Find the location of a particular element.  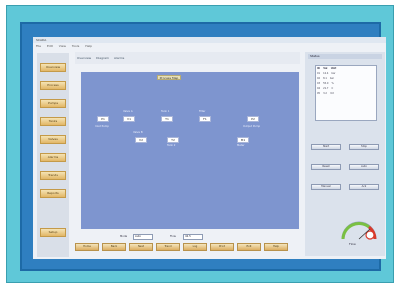

home-button: Home is located at coordinates (87, 247).